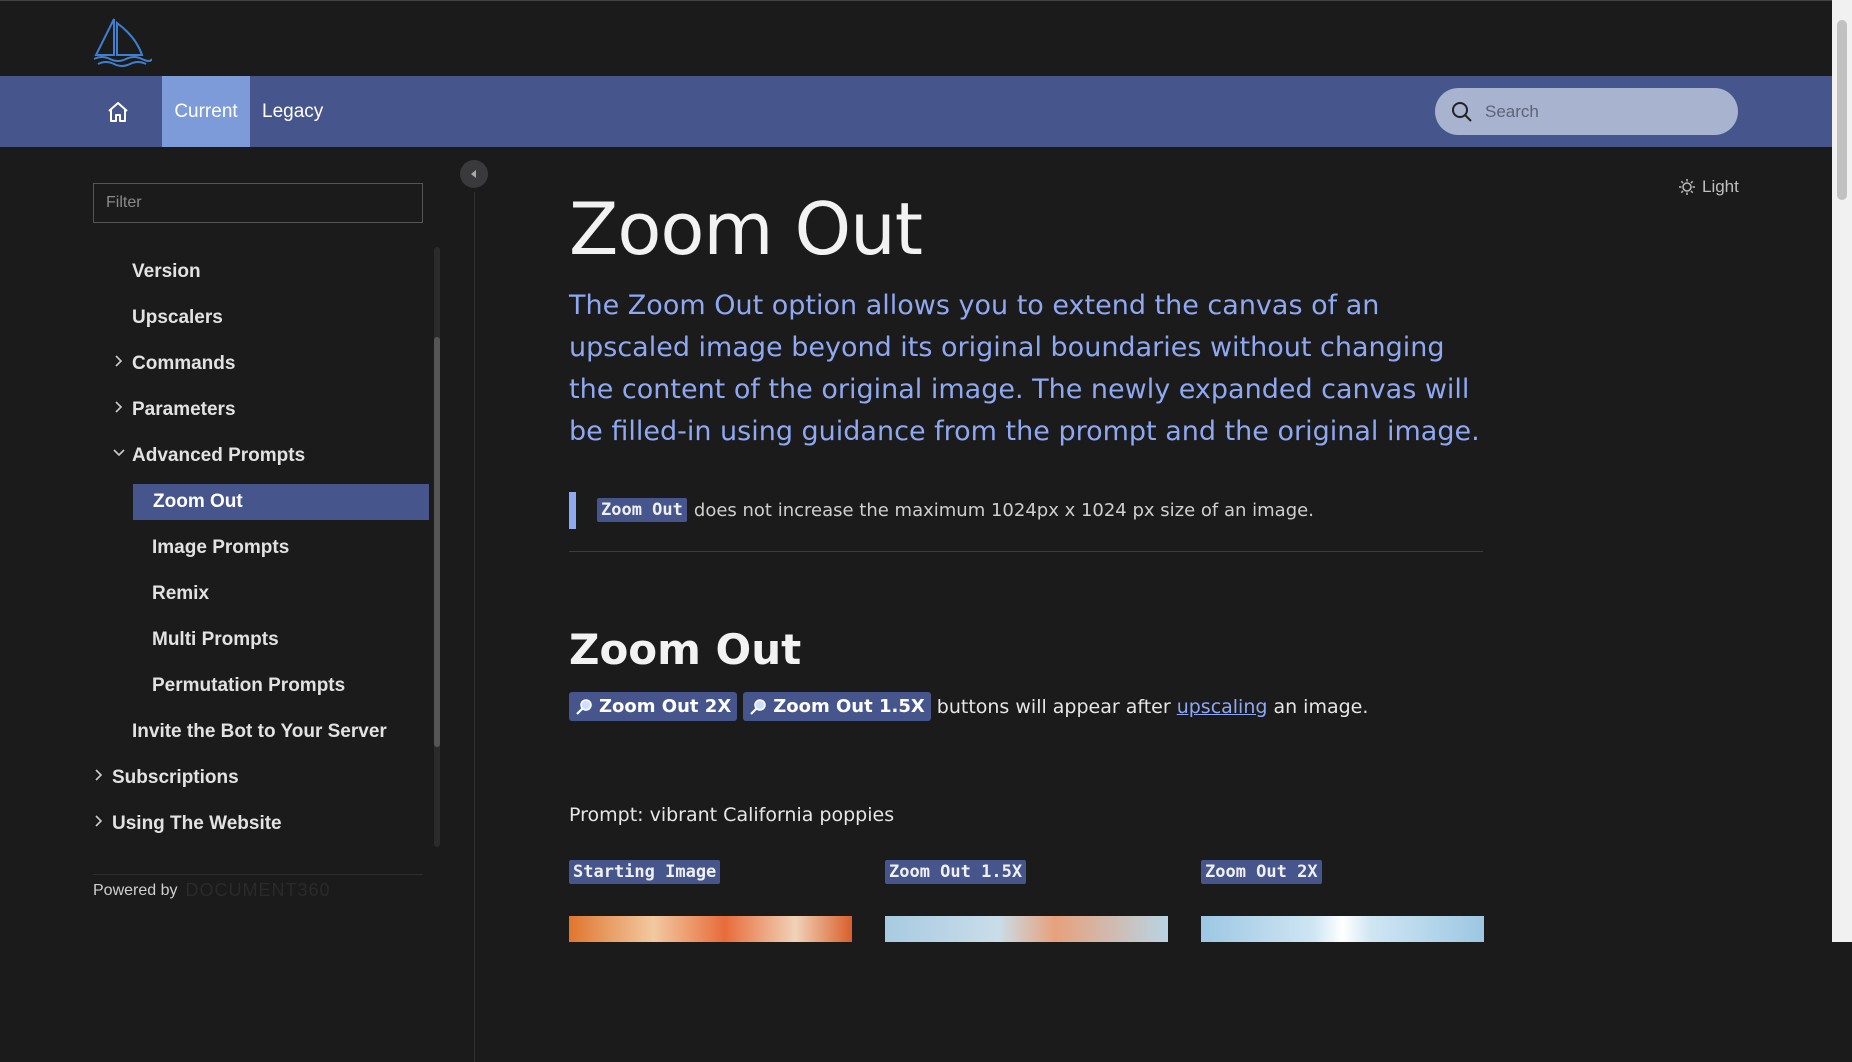 Image resolution: width=1852 pixels, height=1062 pixels. Describe the element at coordinates (746, 229) in the screenshot. I see `page-title: Zoom Out` at that location.